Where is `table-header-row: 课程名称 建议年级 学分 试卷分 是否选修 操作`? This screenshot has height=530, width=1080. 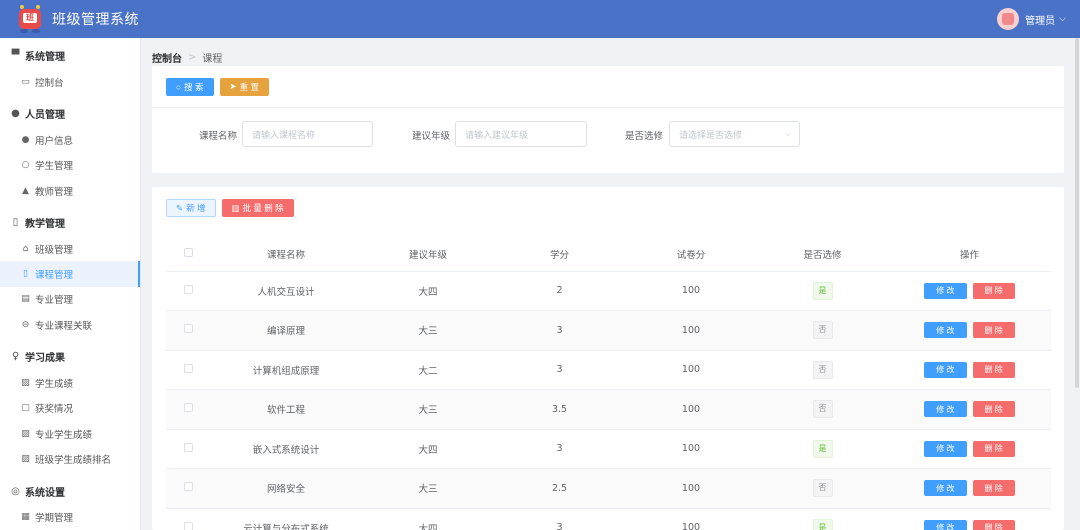
table-header-row: 课程名称 建议年级 学分 试卷分 是否选修 操作 is located at coordinates (608, 255).